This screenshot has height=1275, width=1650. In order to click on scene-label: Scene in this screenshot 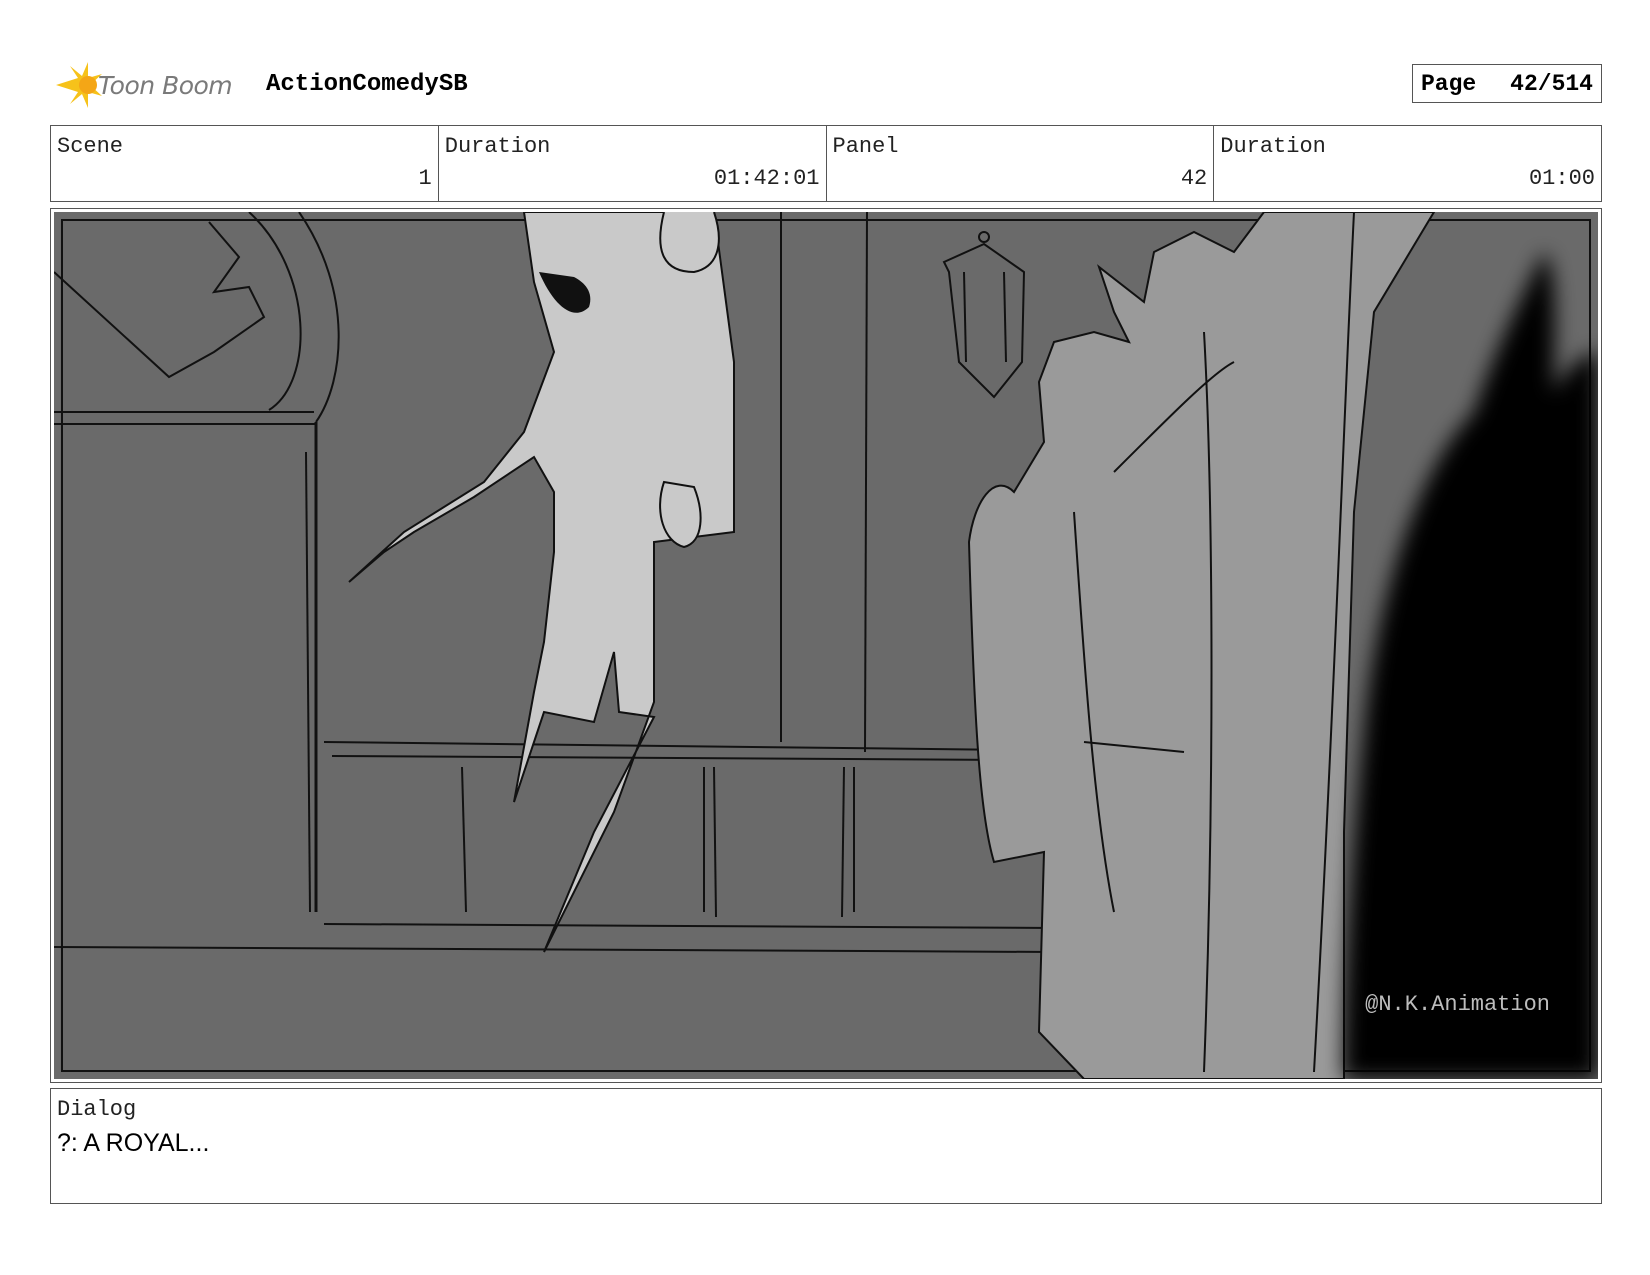, I will do `click(90, 146)`.